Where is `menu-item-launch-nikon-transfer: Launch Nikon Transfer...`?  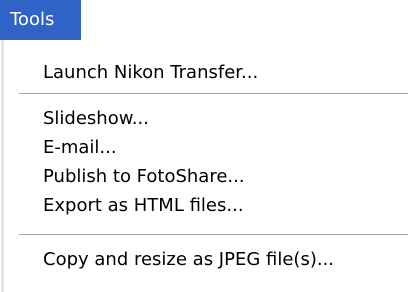 menu-item-launch-nikon-transfer: Launch Nikon Transfer... is located at coordinates (150, 73).